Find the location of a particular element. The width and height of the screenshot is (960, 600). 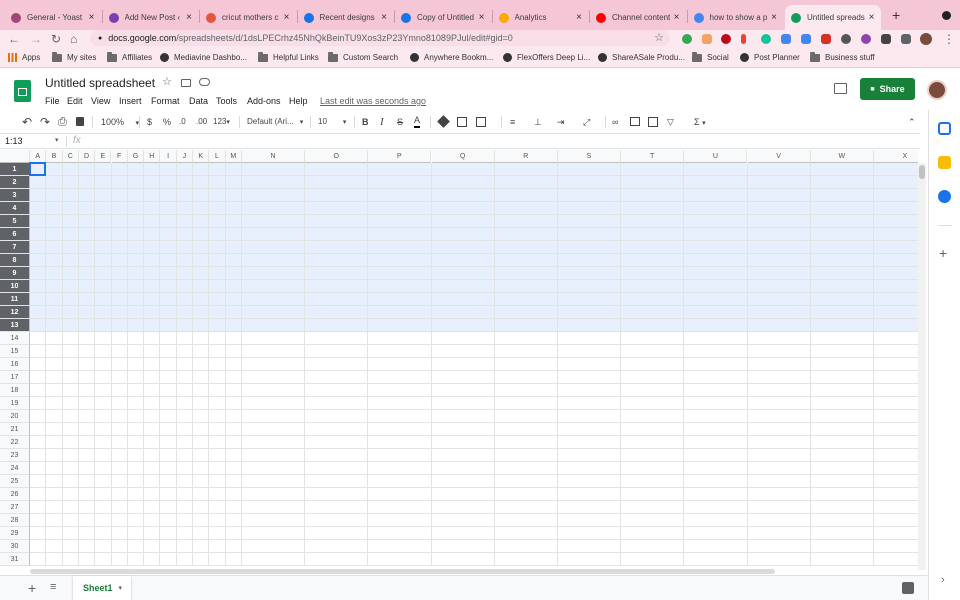

fill-color-icon is located at coordinates (443, 121).